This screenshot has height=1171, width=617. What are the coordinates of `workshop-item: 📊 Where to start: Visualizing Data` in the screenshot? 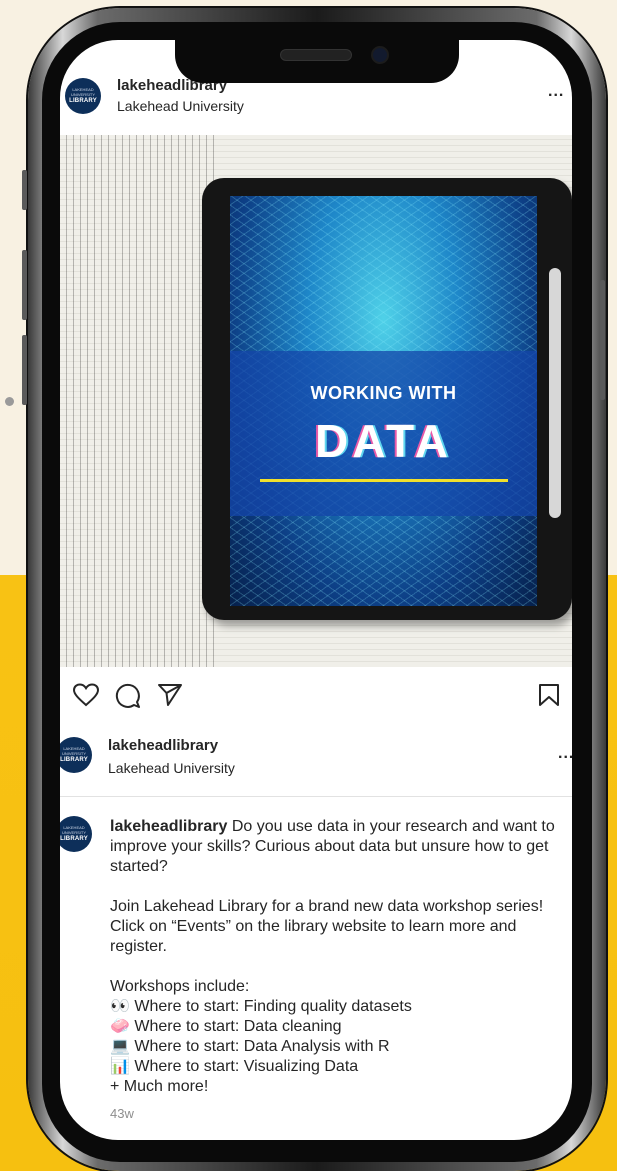 It's located at (234, 1066).